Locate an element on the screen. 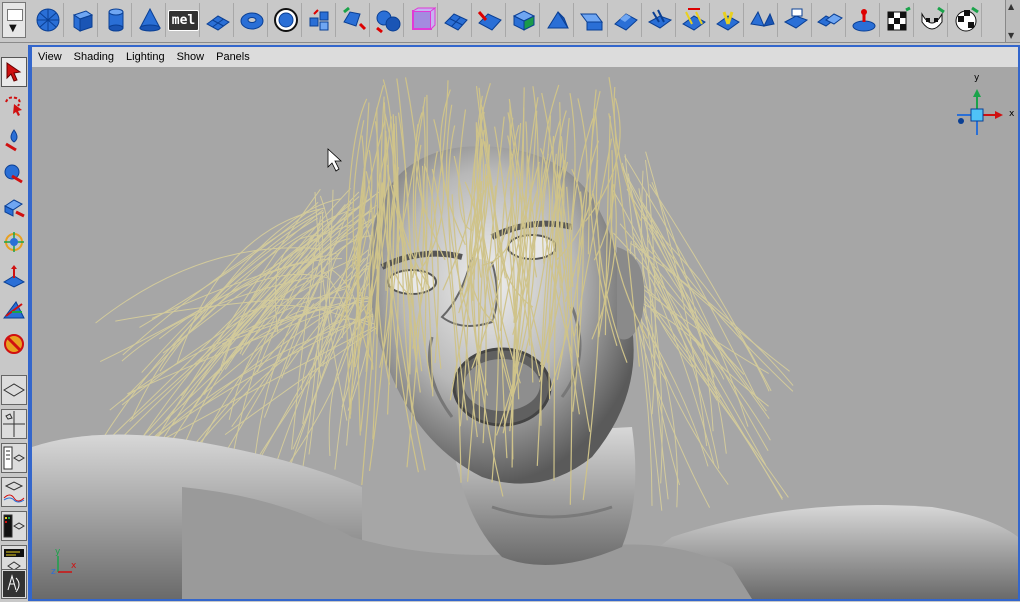  render-box-icon is located at coordinates (423, 18).